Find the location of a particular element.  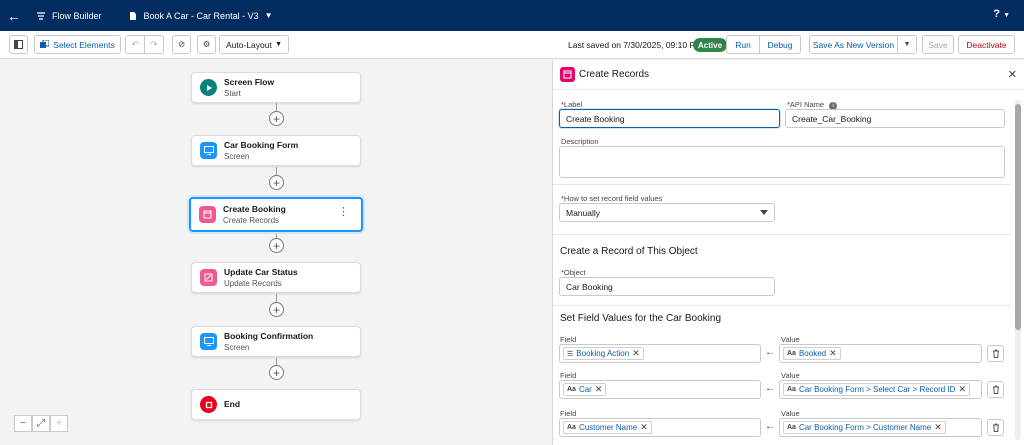

field-input: Aa Car ✕ is located at coordinates (660, 389).